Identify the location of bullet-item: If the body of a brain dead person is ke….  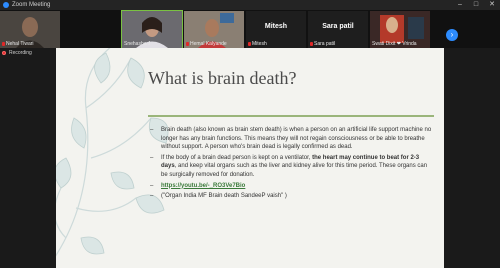
(292, 167).